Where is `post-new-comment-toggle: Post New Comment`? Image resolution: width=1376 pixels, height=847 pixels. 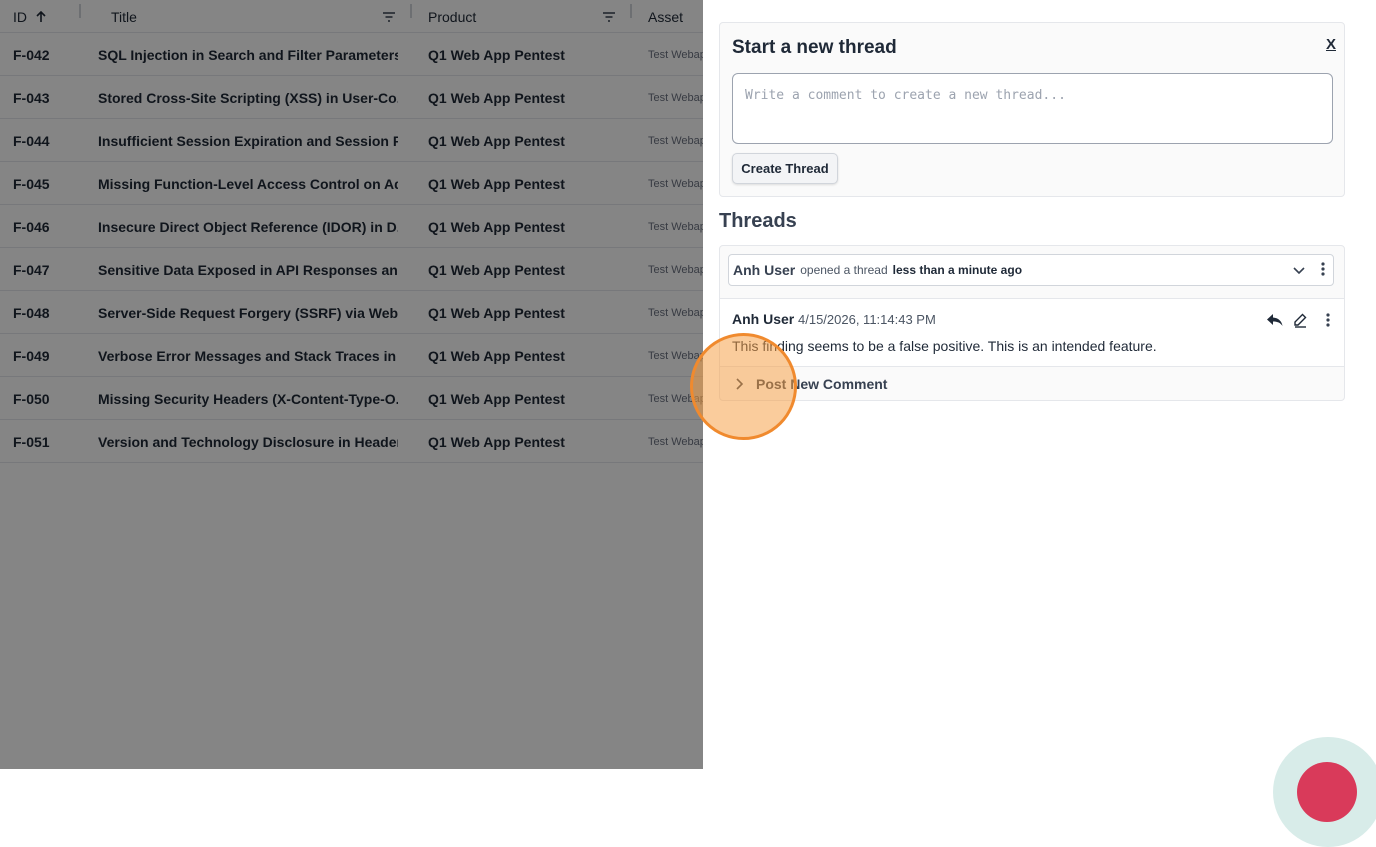 post-new-comment-toggle: Post New Comment is located at coordinates (1032, 383).